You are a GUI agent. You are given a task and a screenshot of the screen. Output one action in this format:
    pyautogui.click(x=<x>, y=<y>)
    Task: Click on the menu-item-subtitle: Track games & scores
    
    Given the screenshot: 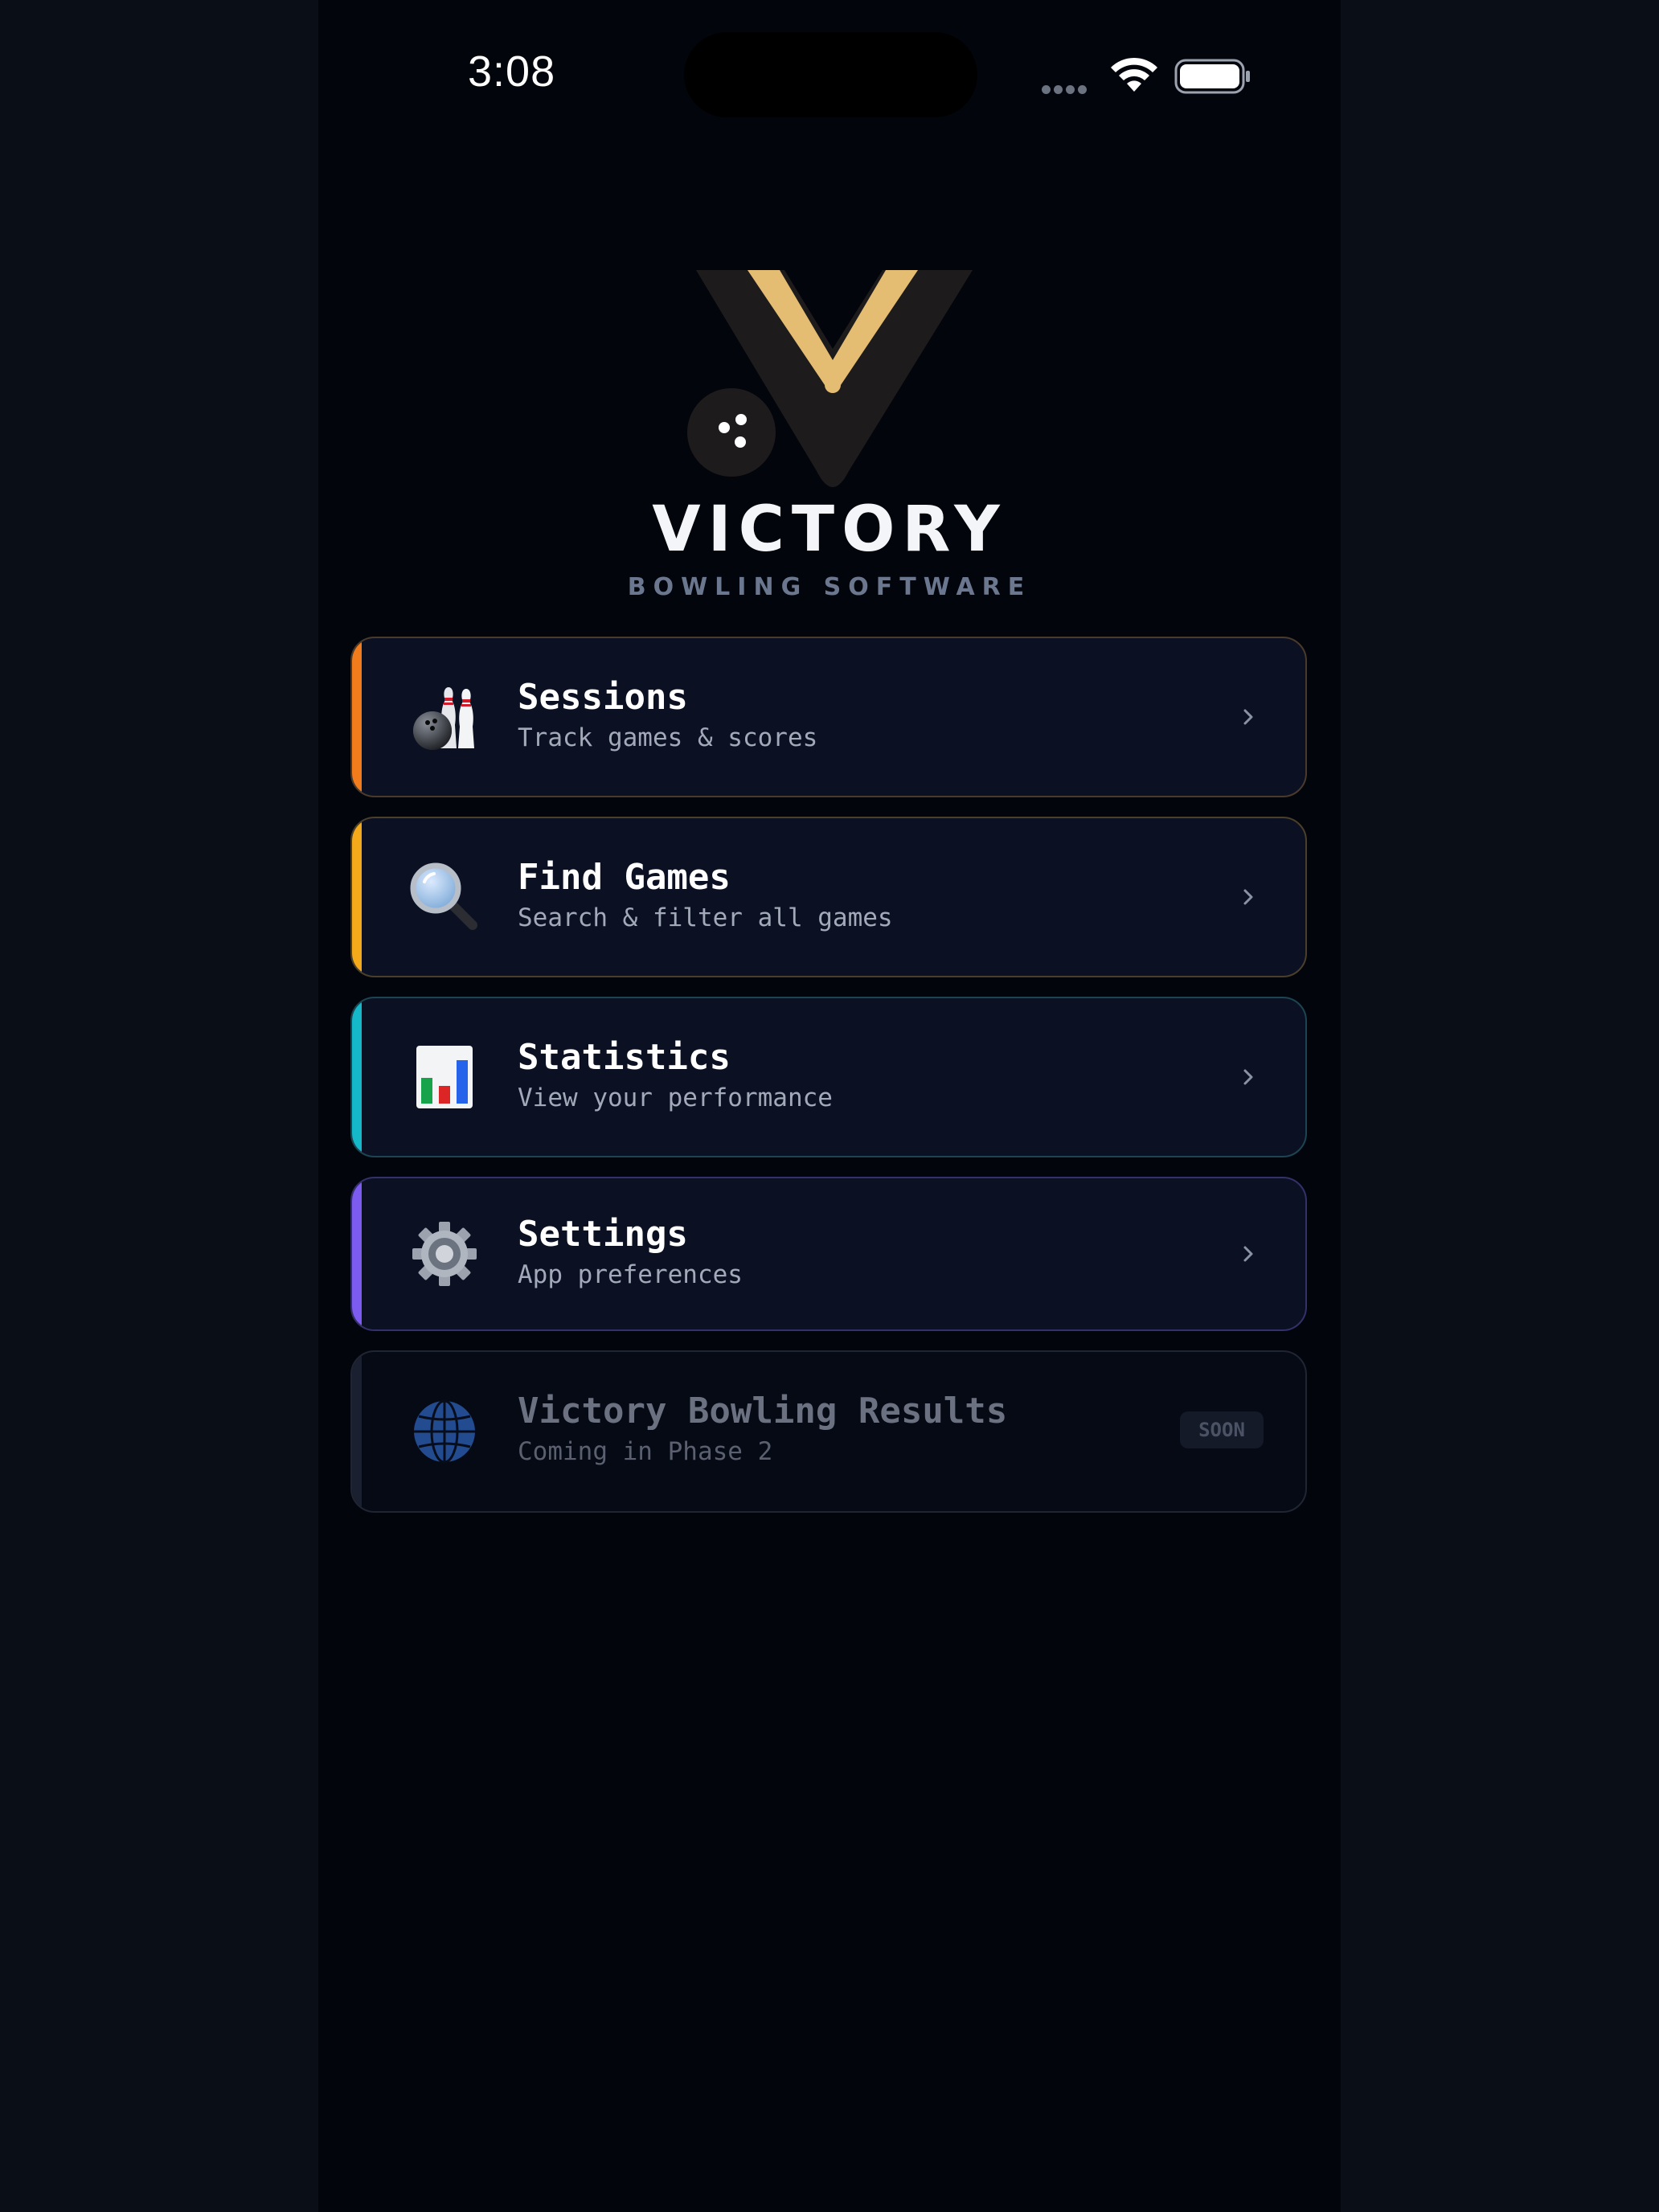 What is the action you would take?
    pyautogui.click(x=668, y=737)
    